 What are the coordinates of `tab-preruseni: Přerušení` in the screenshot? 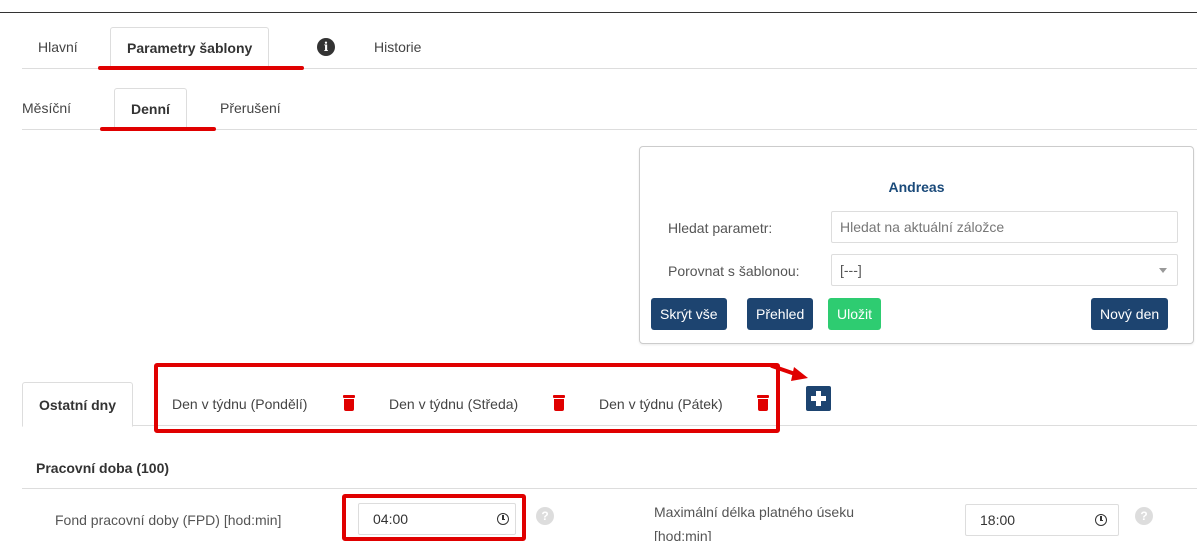 It's located at (250, 109).